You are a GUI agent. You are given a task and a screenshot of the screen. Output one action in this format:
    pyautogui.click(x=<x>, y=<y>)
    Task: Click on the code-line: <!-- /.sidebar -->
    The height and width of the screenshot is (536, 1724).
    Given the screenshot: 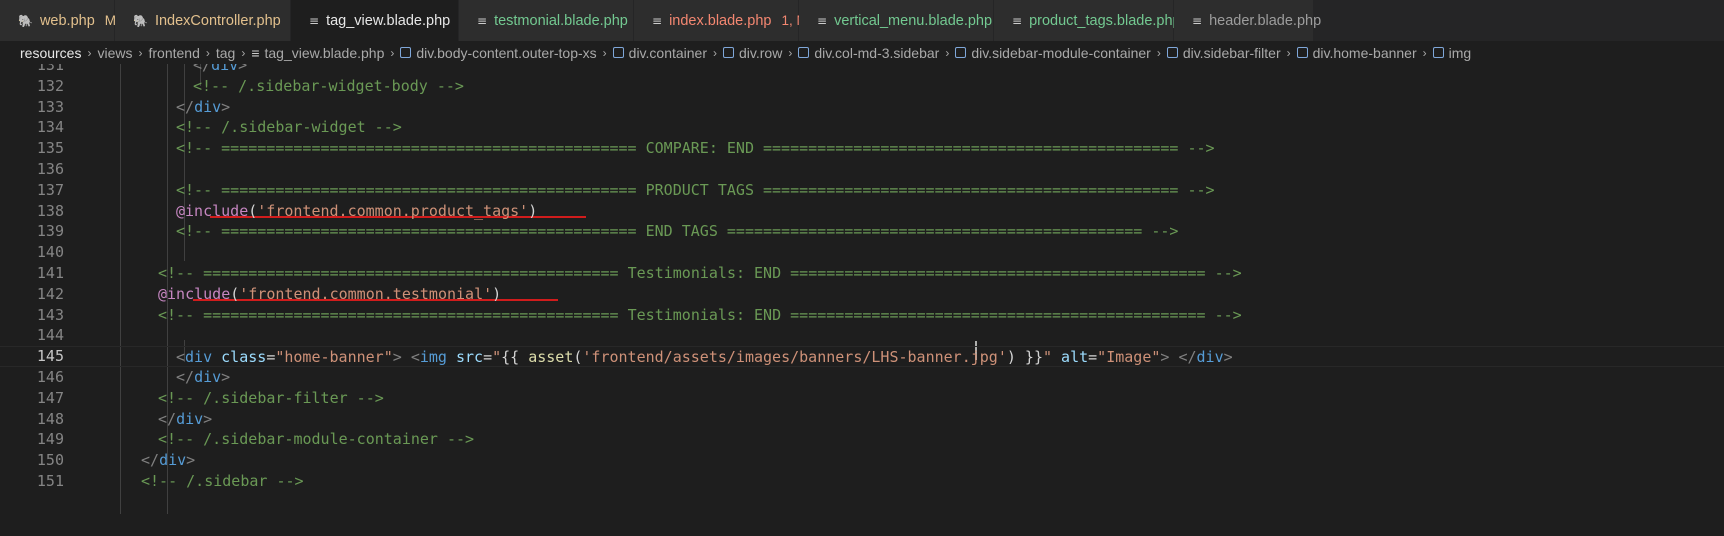 What is the action you would take?
    pyautogui.click(x=907, y=481)
    